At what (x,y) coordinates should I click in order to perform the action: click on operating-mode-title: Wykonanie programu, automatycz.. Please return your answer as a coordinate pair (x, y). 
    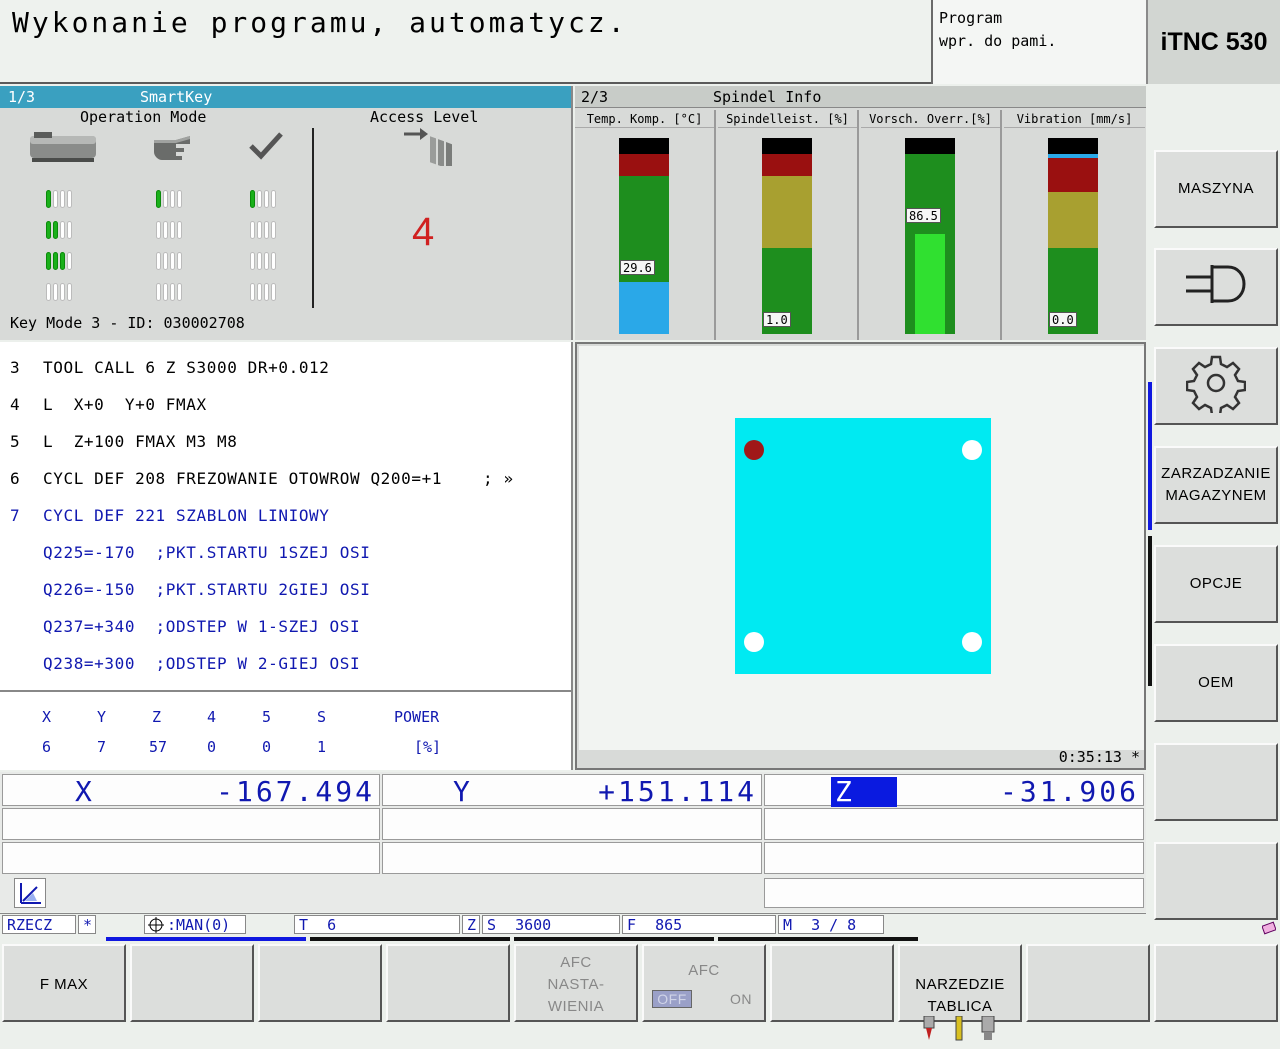
    Looking at the image, I should click on (320, 22).